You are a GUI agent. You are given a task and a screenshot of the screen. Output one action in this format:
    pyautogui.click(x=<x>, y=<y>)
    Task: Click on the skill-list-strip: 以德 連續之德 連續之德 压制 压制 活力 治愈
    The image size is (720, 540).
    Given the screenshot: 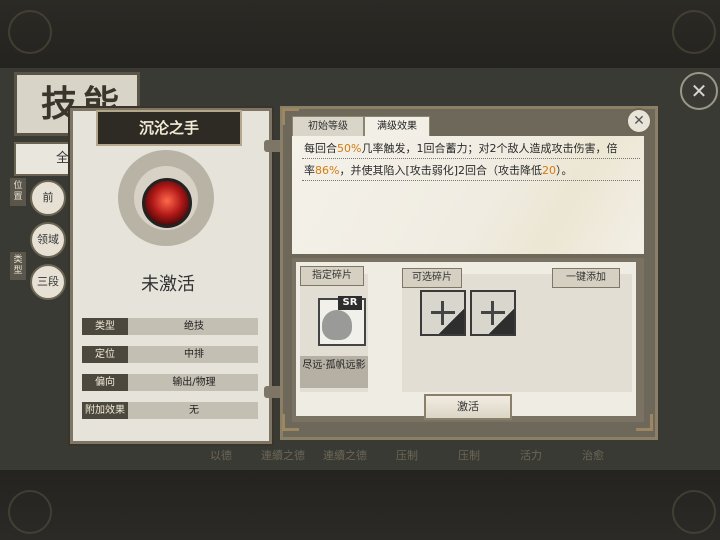 What is the action you would take?
    pyautogui.click(x=440, y=456)
    